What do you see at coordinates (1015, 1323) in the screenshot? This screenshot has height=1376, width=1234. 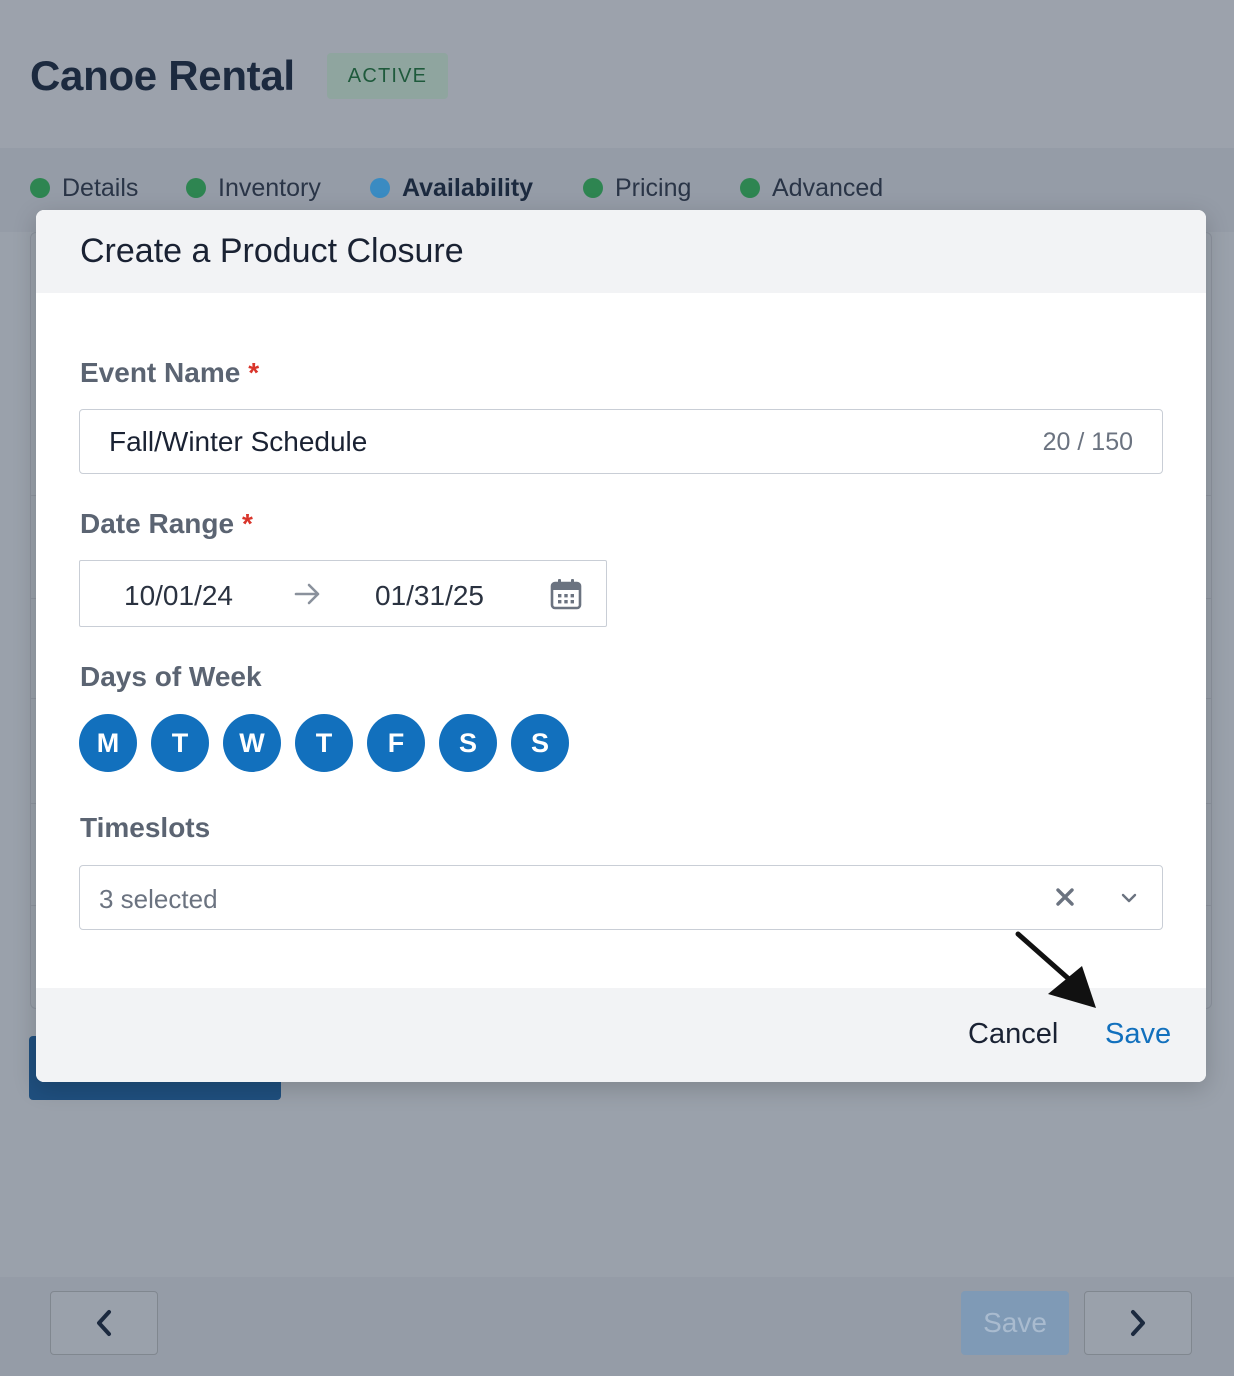 I see `footer-save-button: Save` at bounding box center [1015, 1323].